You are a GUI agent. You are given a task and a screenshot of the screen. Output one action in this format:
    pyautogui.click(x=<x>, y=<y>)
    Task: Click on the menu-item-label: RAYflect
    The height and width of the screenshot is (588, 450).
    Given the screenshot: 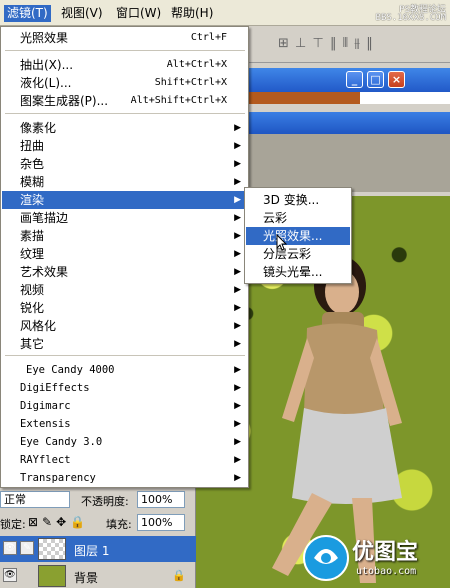 What is the action you would take?
    pyautogui.click(x=45, y=460)
    